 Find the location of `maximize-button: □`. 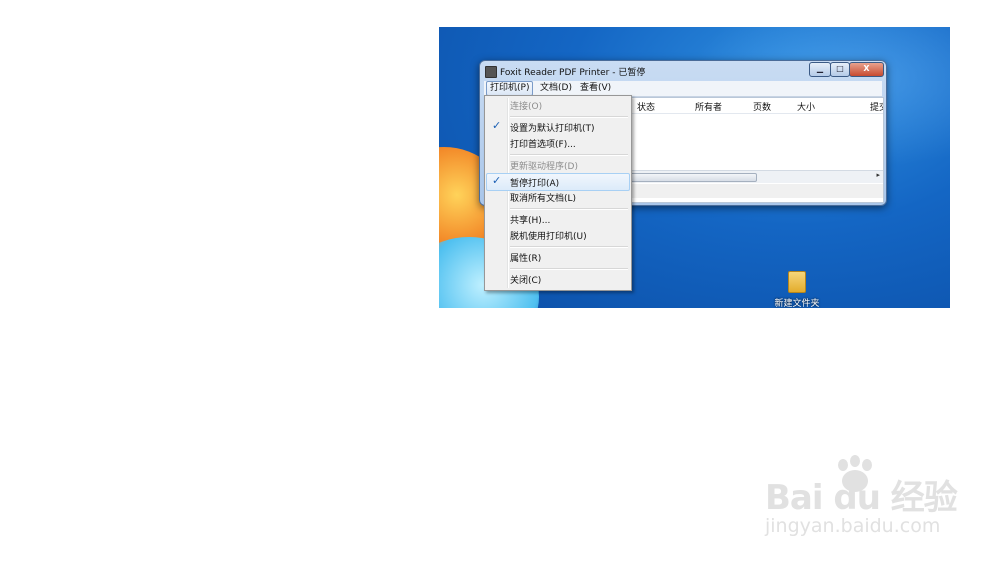

maximize-button: □ is located at coordinates (840, 69).